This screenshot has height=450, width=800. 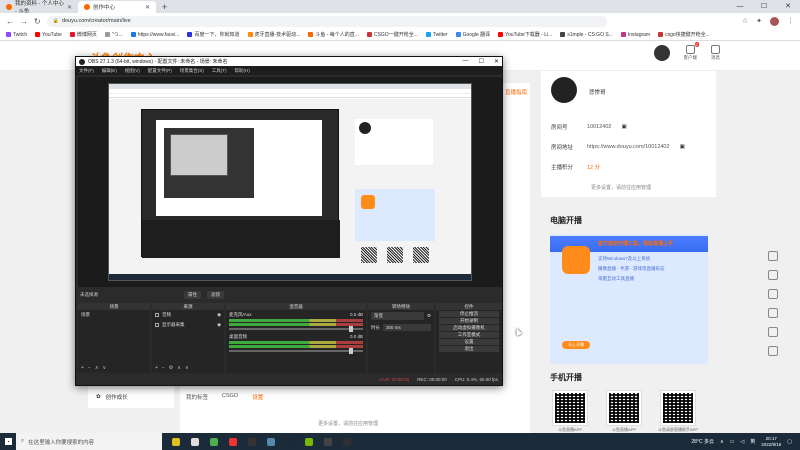 What do you see at coordinates (661, 53) in the screenshot?
I see `user-avatar` at bounding box center [661, 53].